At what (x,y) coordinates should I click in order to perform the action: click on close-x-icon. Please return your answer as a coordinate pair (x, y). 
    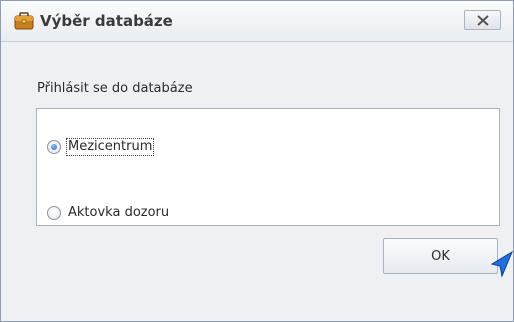
    Looking at the image, I should click on (483, 20).